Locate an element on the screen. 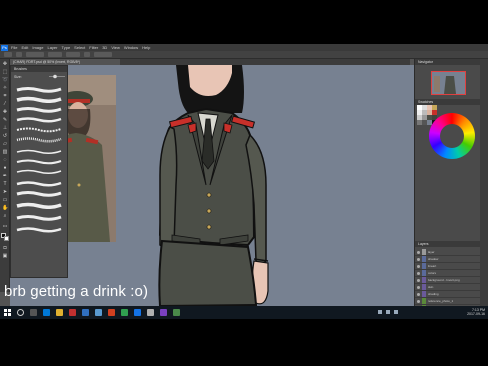  more-tools-icon: ••• is located at coordinates (5, 226).